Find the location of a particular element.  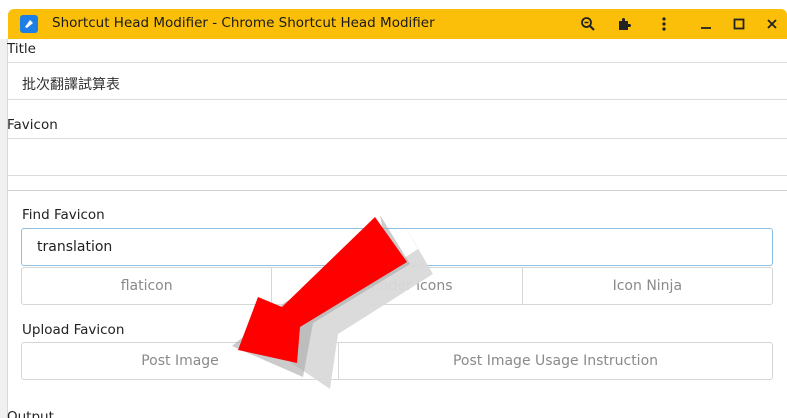

iconfinder-button: Iconfinder icons is located at coordinates (397, 286).